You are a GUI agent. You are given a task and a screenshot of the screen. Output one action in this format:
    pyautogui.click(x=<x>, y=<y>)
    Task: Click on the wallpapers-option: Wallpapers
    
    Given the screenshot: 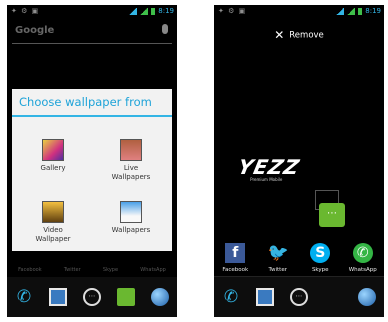 What is the action you would take?
    pyautogui.click(x=131, y=218)
    